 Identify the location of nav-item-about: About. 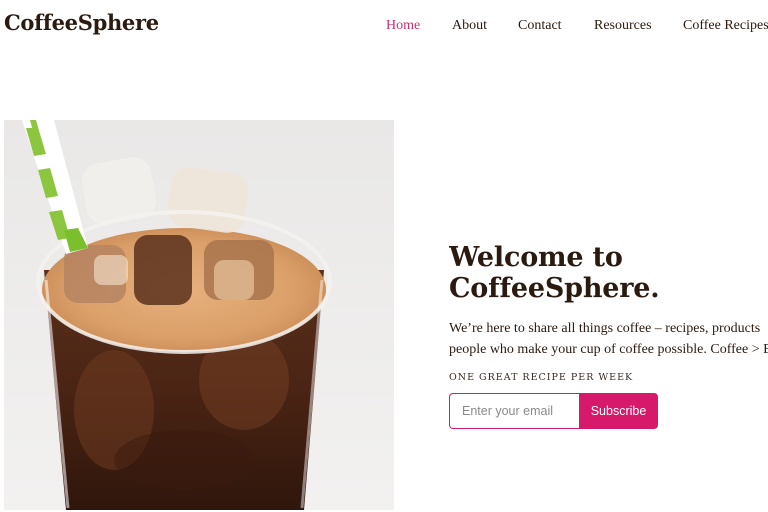
(469, 26).